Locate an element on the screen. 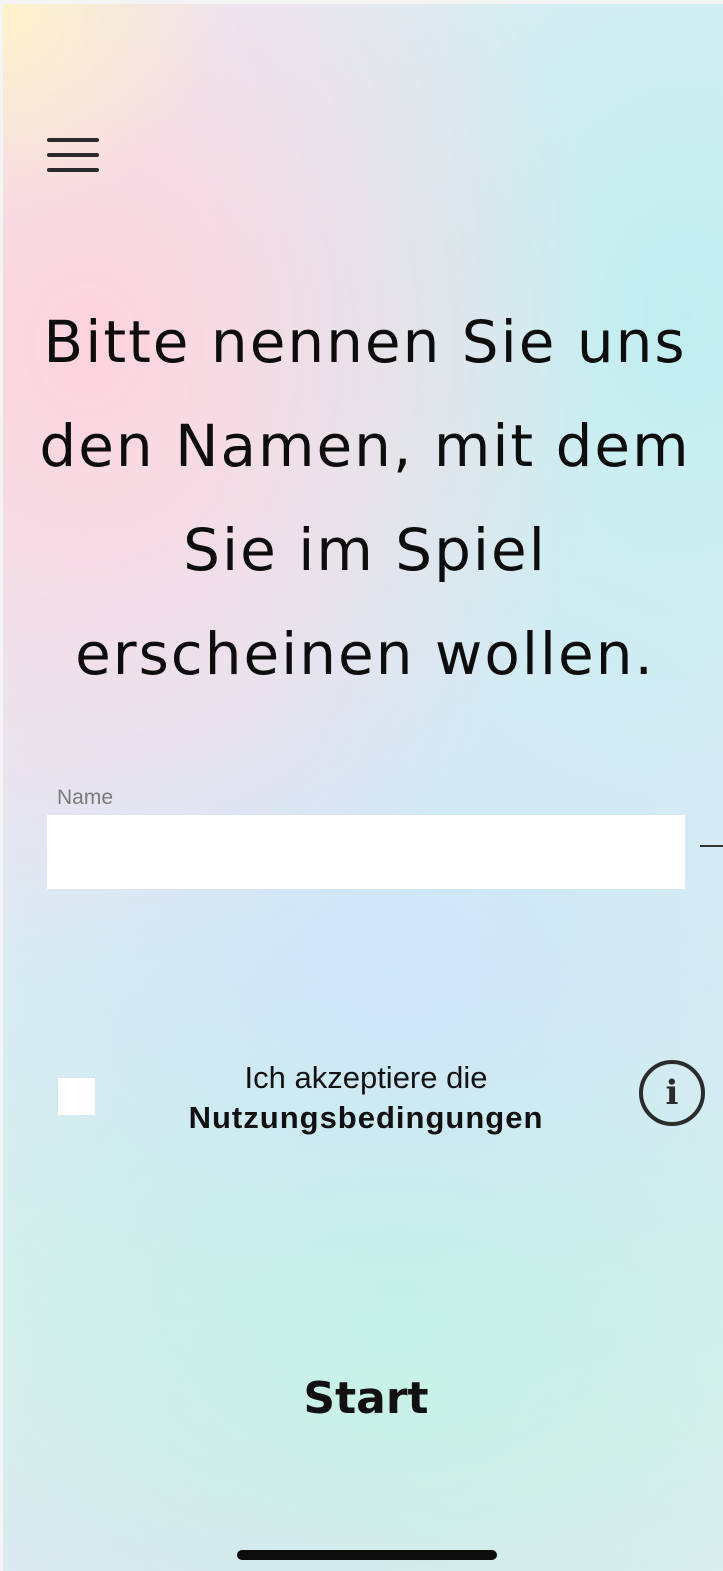 This screenshot has width=723, height=1571. terms-text: Ich akzeptiere die Nutzungsbedingungen is located at coordinates (366, 1098).